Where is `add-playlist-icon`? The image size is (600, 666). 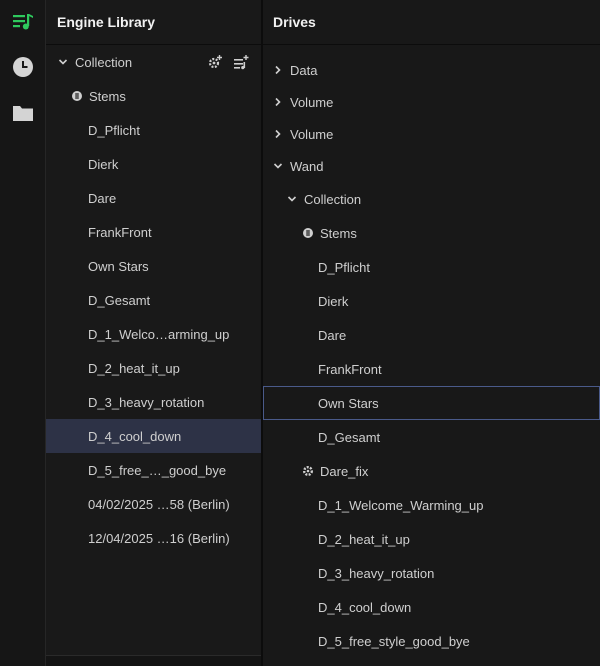
add-playlist-icon is located at coordinates (241, 62).